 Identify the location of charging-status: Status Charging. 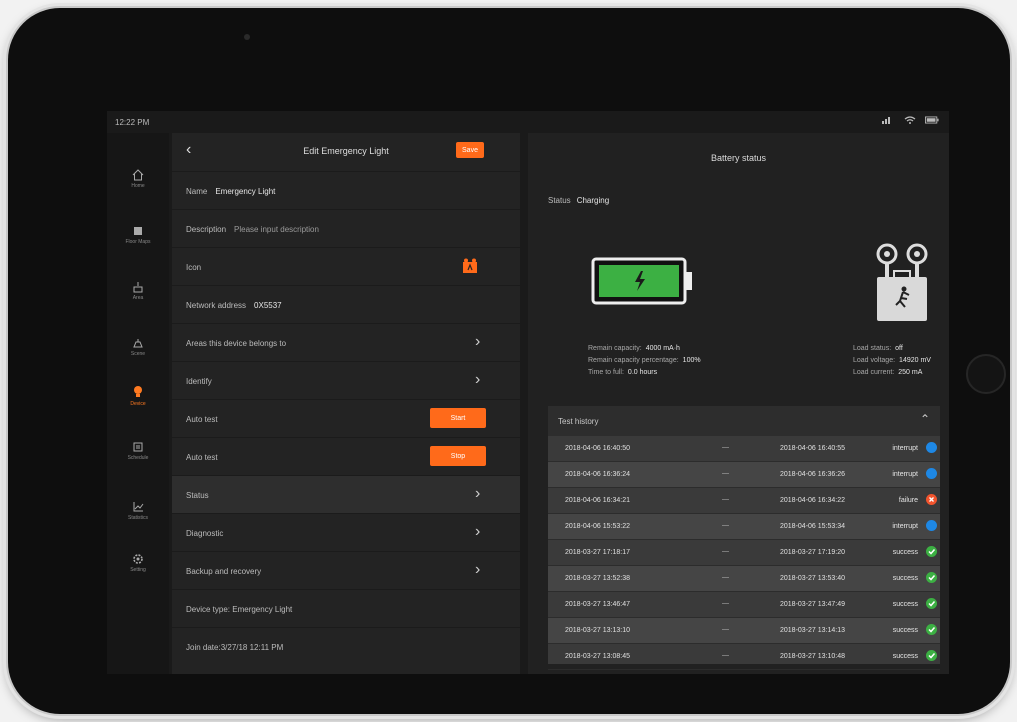
(578, 200).